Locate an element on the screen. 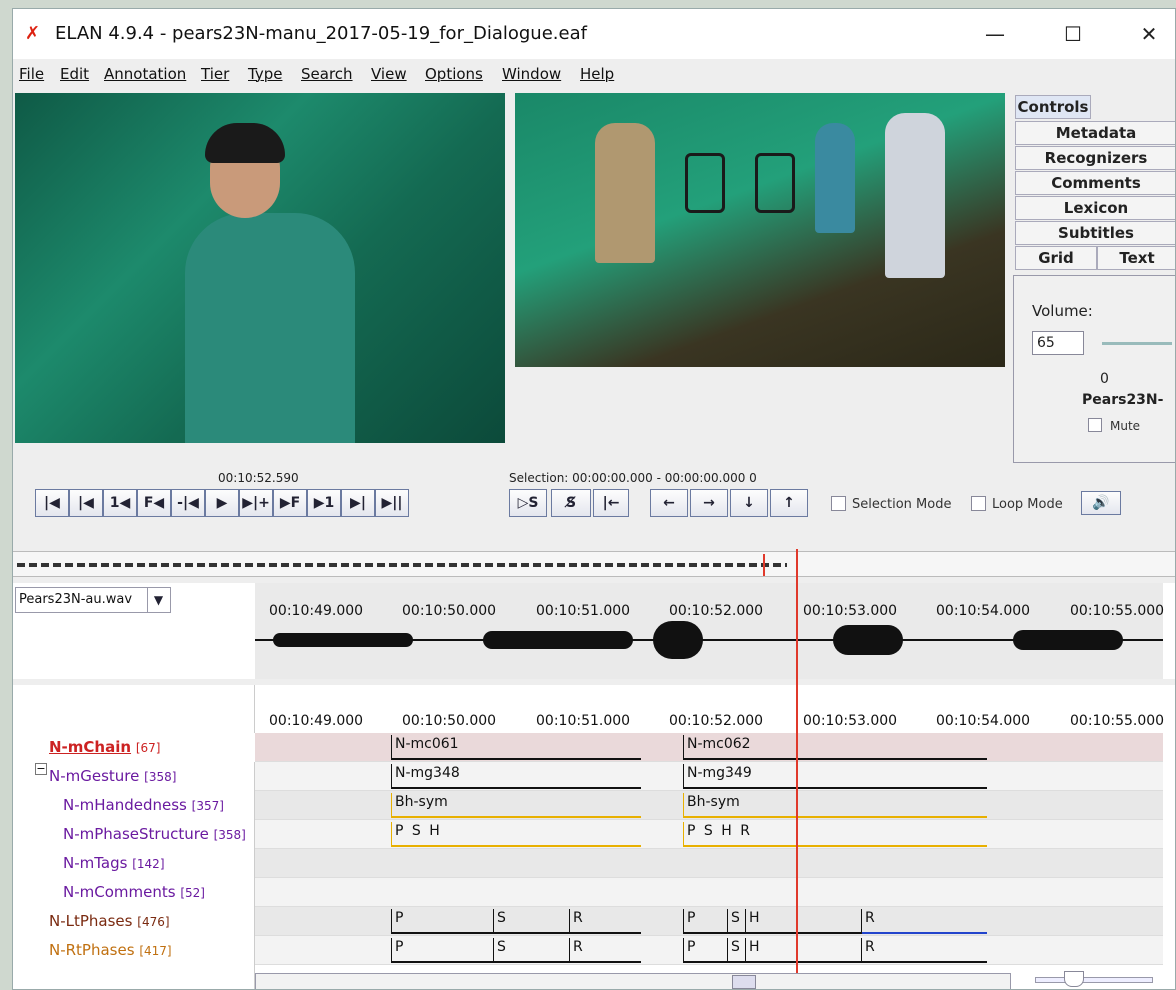 This screenshot has height=990, width=1176. play-button: ▶ is located at coordinates (222, 503).